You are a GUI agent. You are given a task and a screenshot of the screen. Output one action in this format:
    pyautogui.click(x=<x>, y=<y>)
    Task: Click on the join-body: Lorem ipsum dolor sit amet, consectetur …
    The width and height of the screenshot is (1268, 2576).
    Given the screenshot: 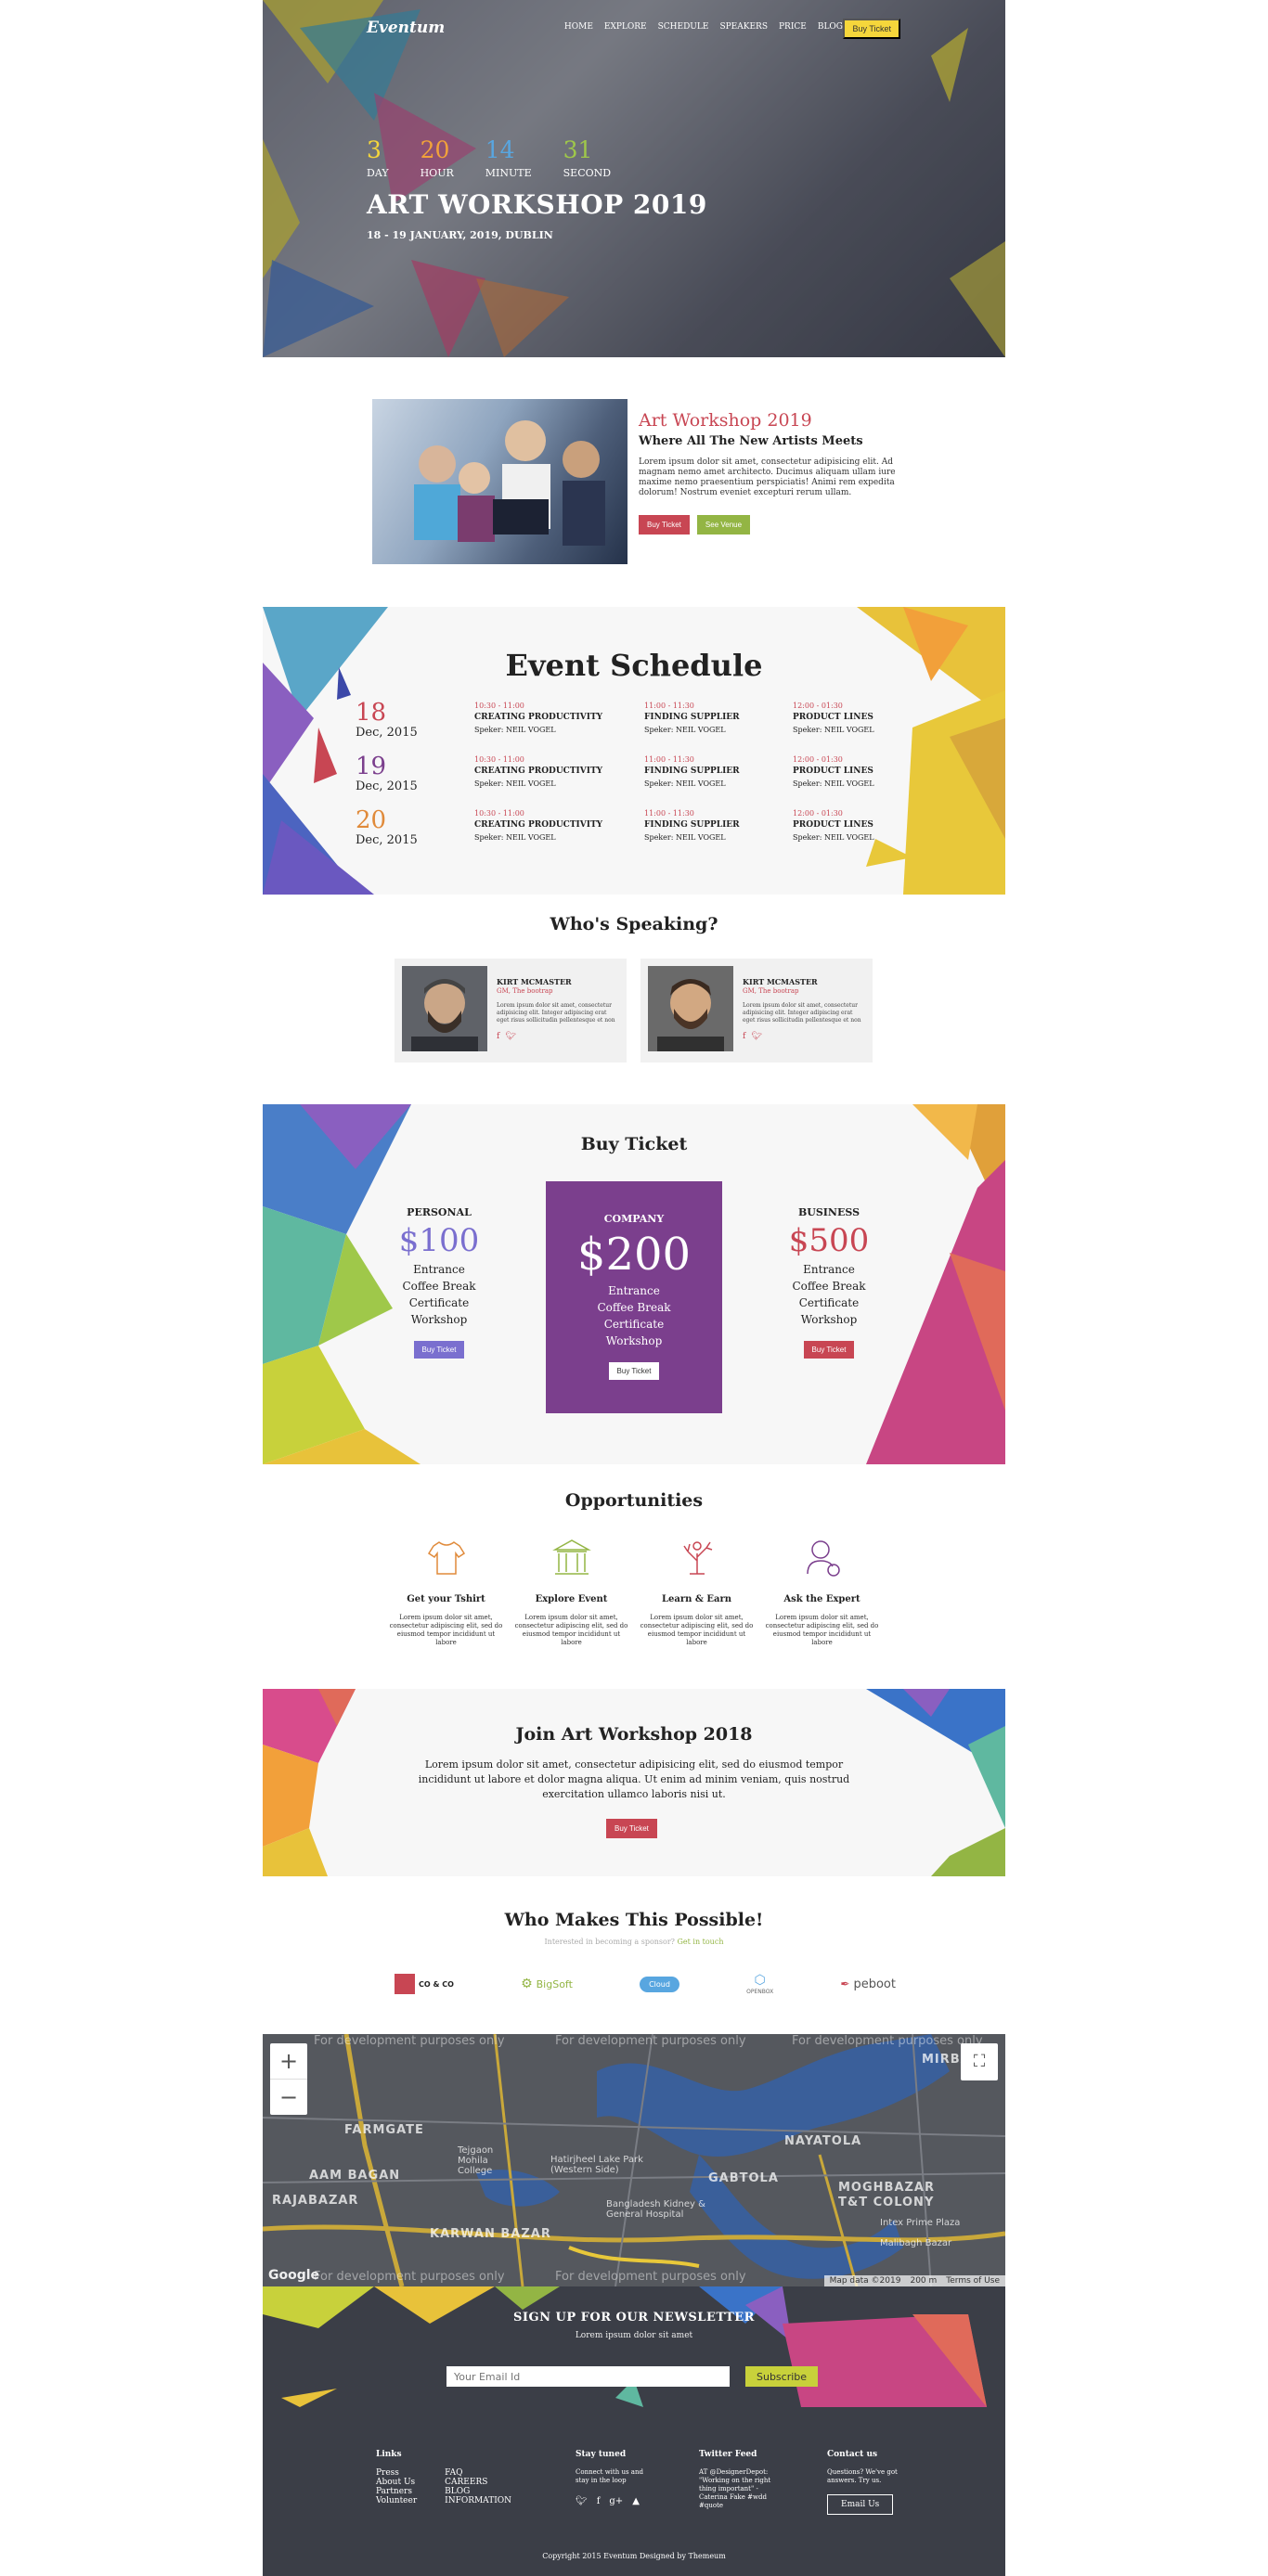 What is the action you would take?
    pyautogui.click(x=634, y=1779)
    